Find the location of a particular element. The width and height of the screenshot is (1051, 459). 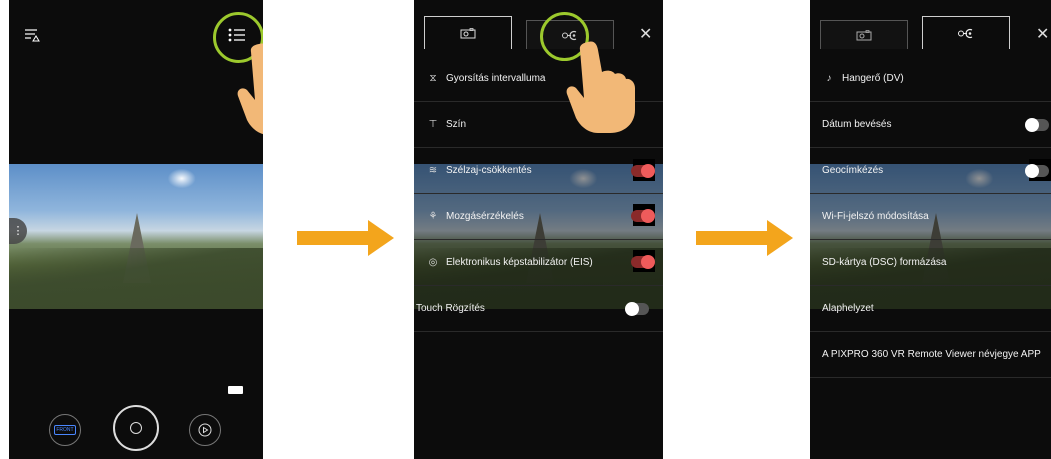

volume-icon: ♪ is located at coordinates (829, 78).